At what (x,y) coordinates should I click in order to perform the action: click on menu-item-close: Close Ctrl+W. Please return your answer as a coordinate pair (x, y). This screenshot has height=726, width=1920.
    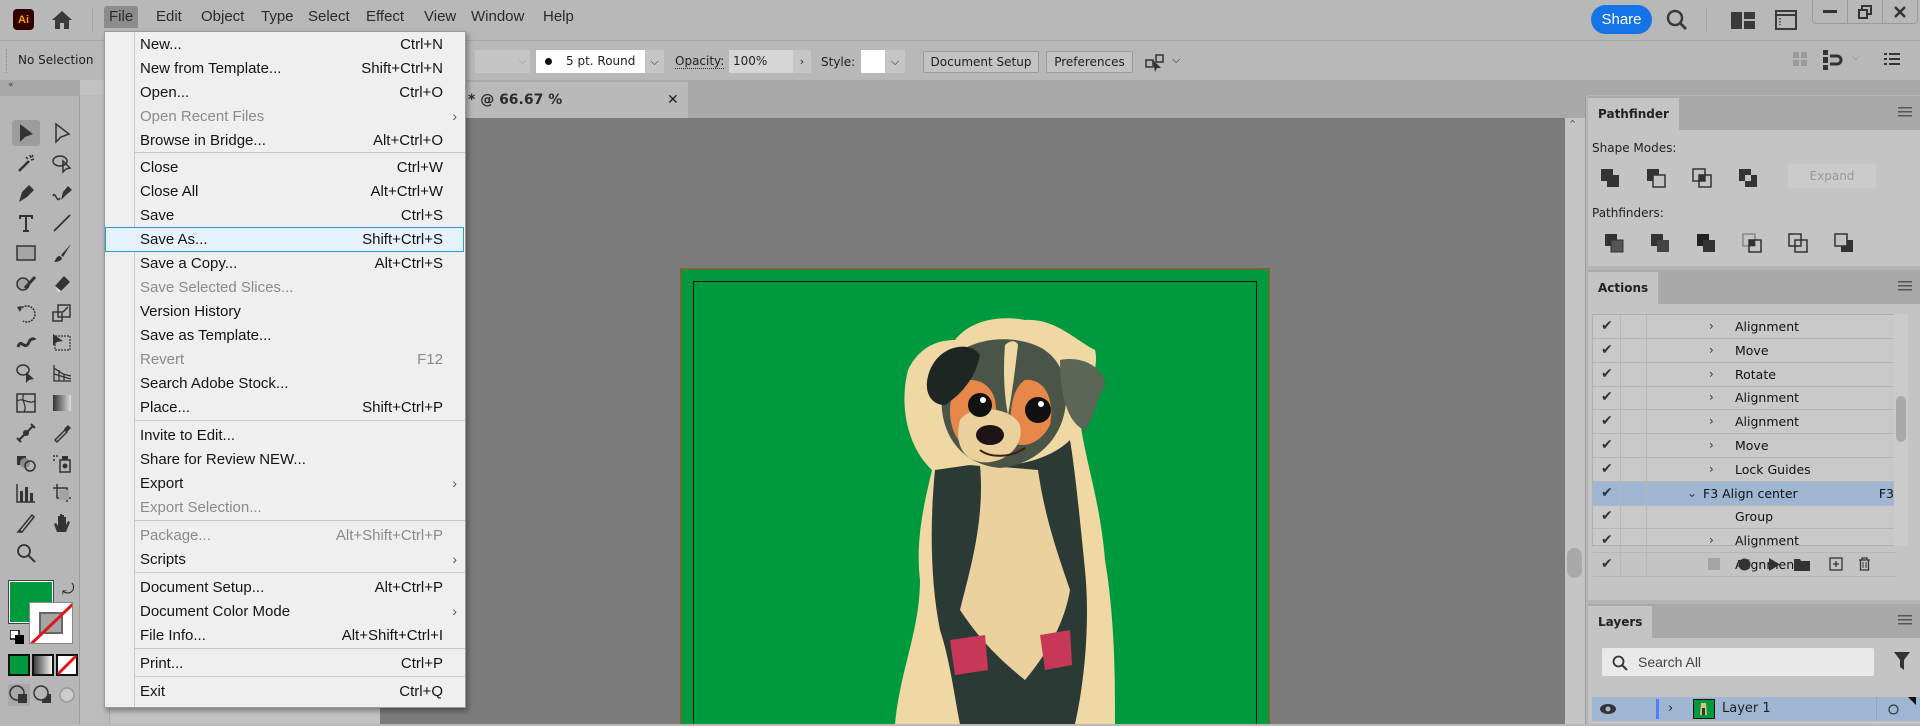
    Looking at the image, I should click on (285, 167).